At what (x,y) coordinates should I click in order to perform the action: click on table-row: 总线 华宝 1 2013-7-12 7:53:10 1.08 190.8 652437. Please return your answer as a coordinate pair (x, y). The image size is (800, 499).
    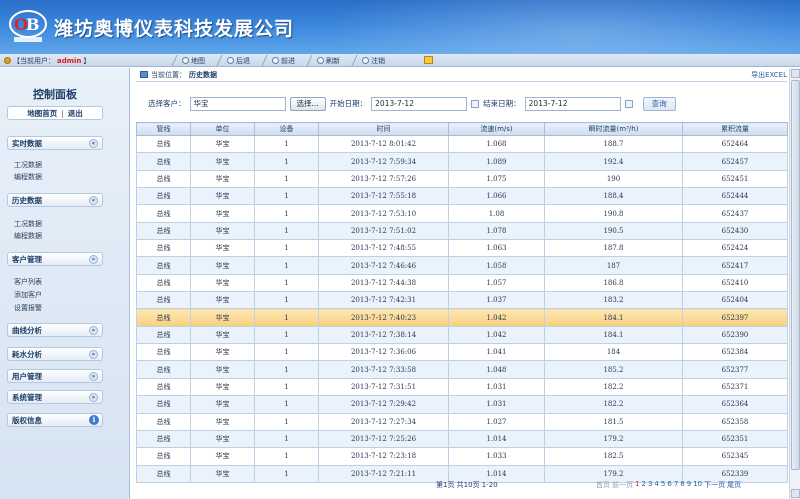
    Looking at the image, I should click on (462, 213).